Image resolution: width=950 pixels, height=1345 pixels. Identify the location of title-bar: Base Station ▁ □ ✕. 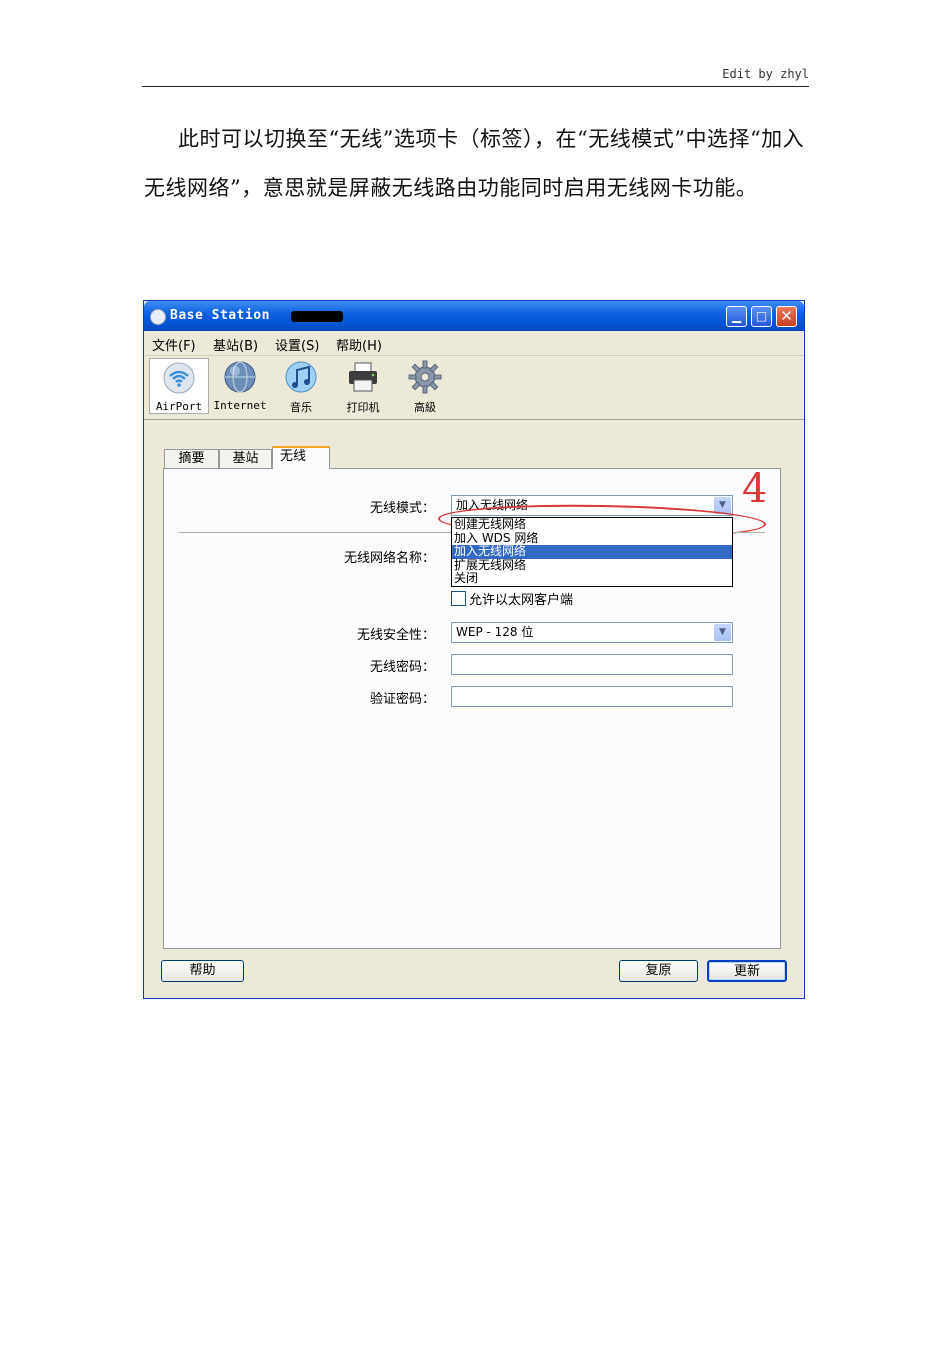
(474, 316).